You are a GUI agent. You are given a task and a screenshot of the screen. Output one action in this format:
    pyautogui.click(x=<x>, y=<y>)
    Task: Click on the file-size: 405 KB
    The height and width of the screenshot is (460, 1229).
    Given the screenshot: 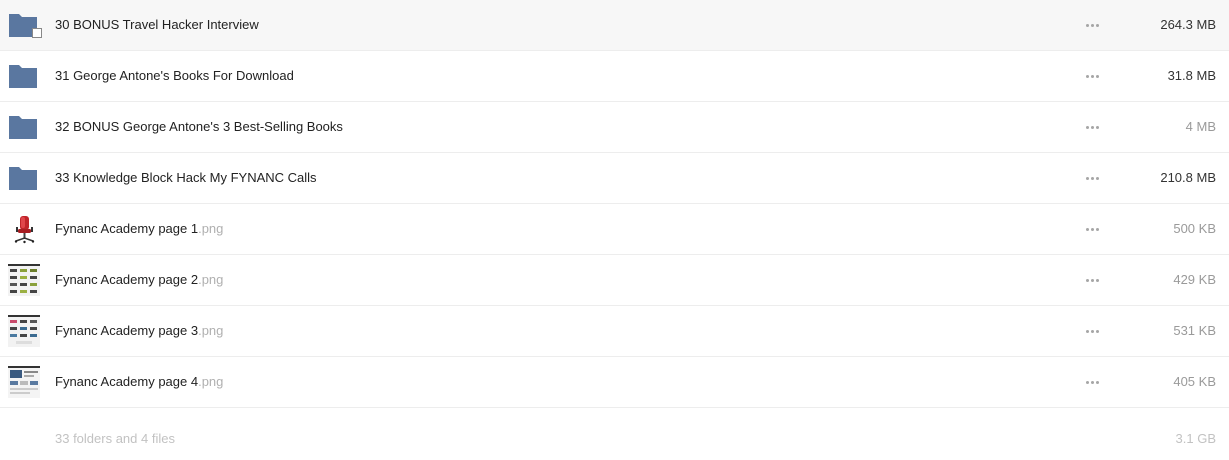 What is the action you would take?
    pyautogui.click(x=1194, y=381)
    